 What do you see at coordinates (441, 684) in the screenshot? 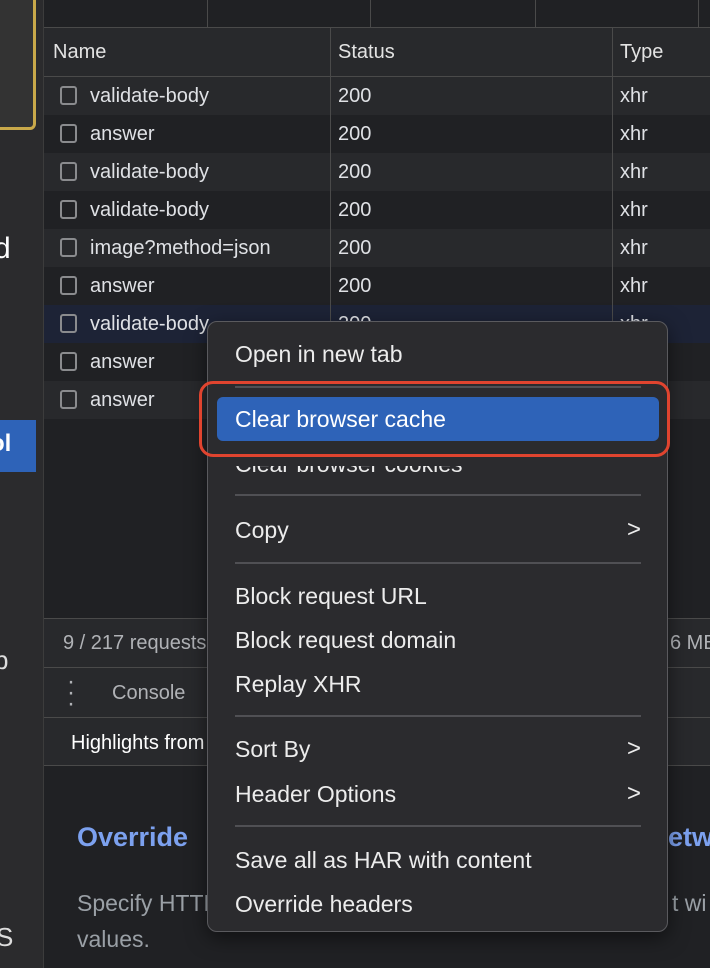
I see `menu-item-replay-xhr: Replay XHR` at bounding box center [441, 684].